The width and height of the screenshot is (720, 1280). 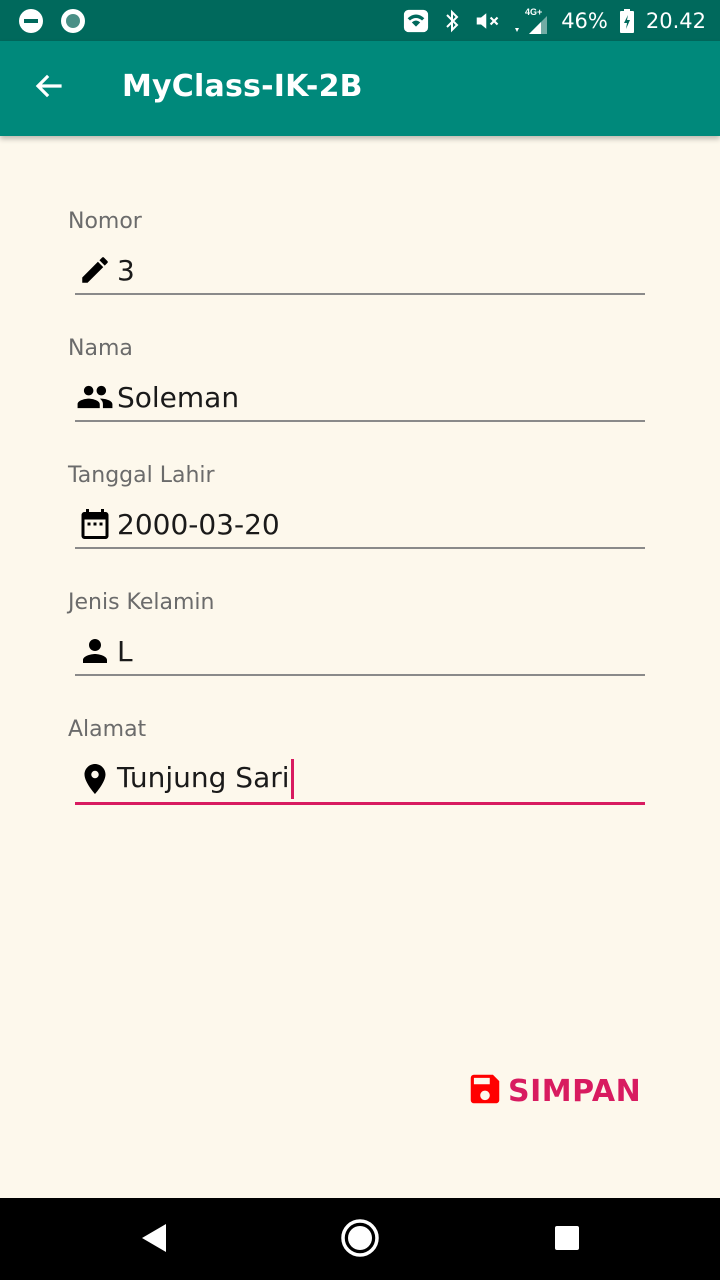 I want to click on field-label: Alamat, so click(x=107, y=729).